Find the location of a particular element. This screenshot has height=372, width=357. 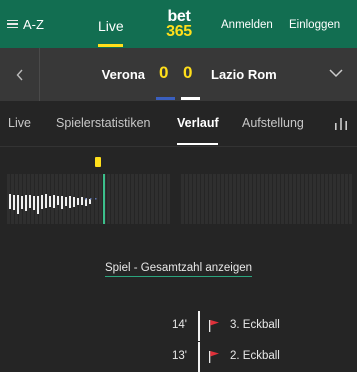

tab-history: Verlauf is located at coordinates (198, 123).